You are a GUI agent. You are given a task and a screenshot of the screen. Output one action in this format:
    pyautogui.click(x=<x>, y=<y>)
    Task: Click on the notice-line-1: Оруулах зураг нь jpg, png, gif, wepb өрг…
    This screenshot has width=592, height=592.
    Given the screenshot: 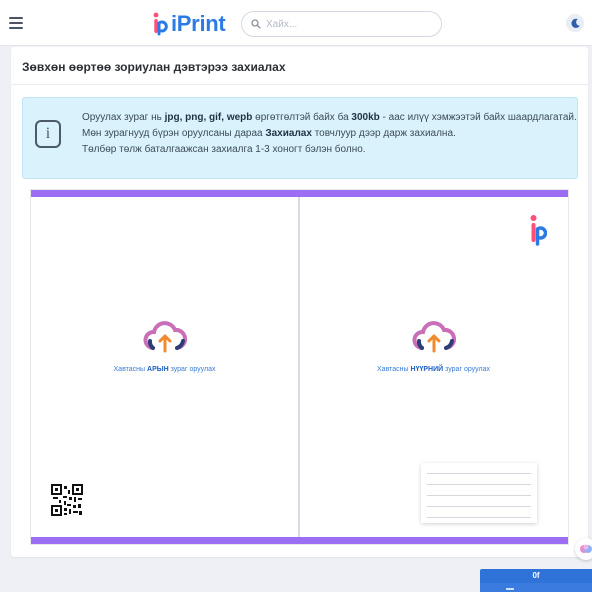 What is the action you would take?
    pyautogui.click(x=329, y=117)
    